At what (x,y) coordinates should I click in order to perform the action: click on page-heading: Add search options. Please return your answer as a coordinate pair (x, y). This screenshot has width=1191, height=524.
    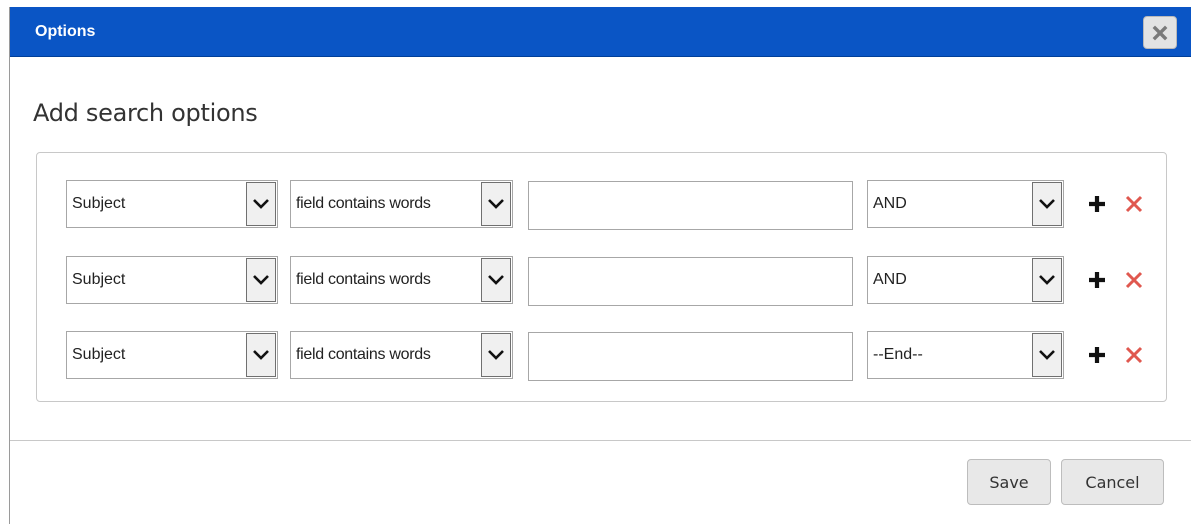
    Looking at the image, I should click on (145, 113).